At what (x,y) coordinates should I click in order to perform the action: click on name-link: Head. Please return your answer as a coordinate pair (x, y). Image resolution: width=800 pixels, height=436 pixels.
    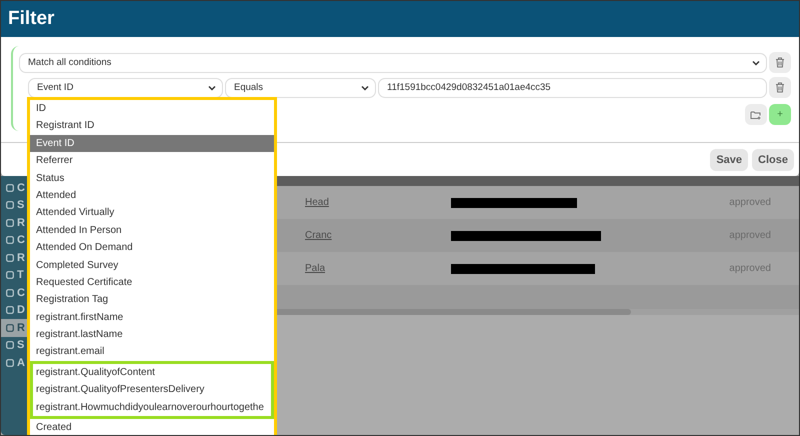
    Looking at the image, I should click on (378, 202).